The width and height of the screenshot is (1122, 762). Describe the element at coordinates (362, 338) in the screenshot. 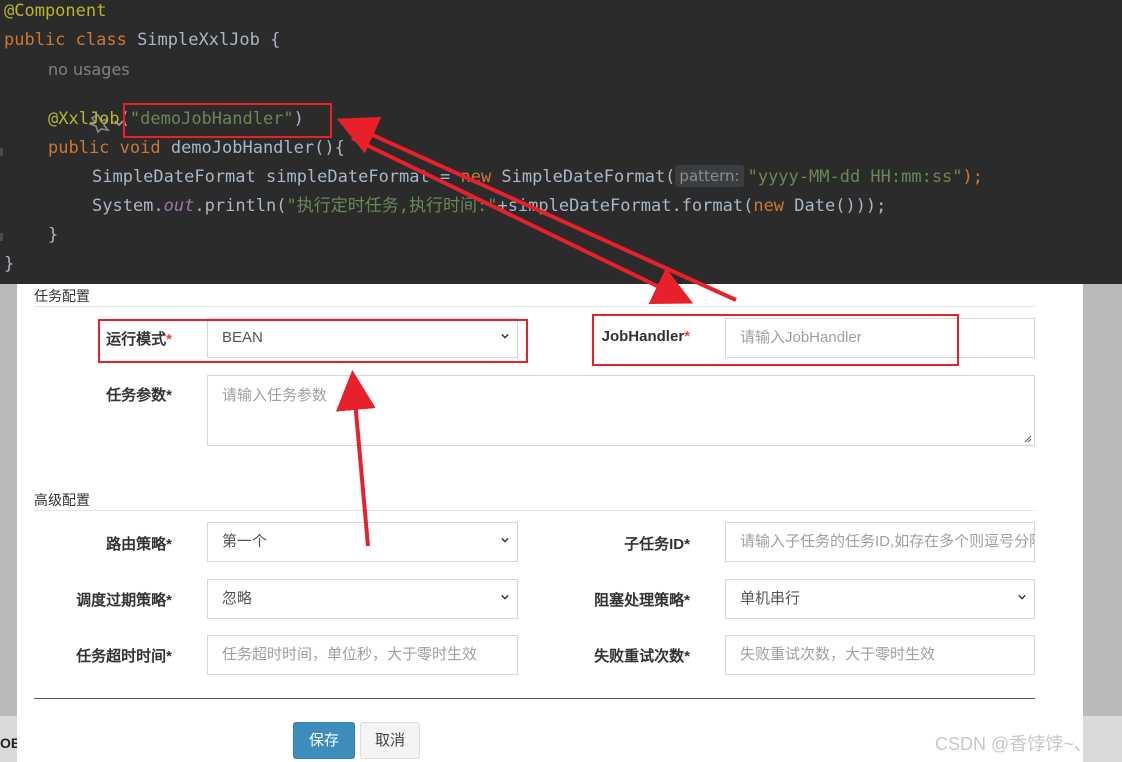

I see `run-mode-select: BEAN` at that location.